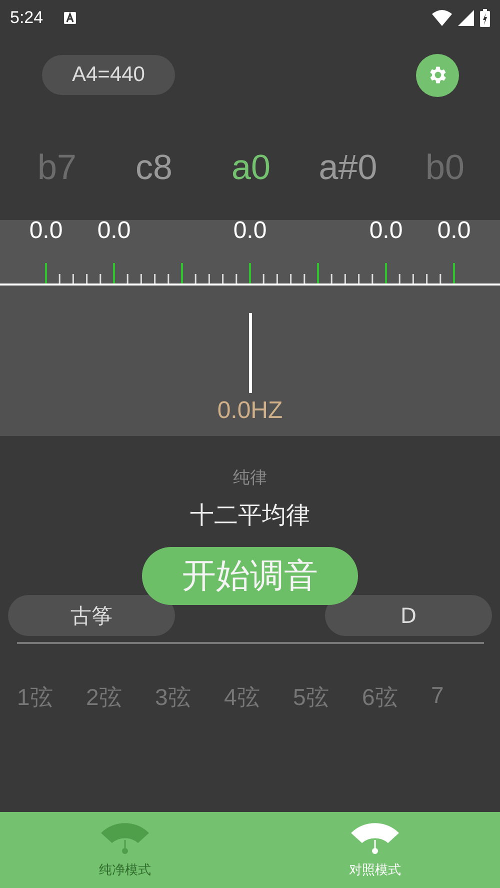 This screenshot has height=888, width=500. I want to click on temperament-option: 十二平均律, so click(250, 515).